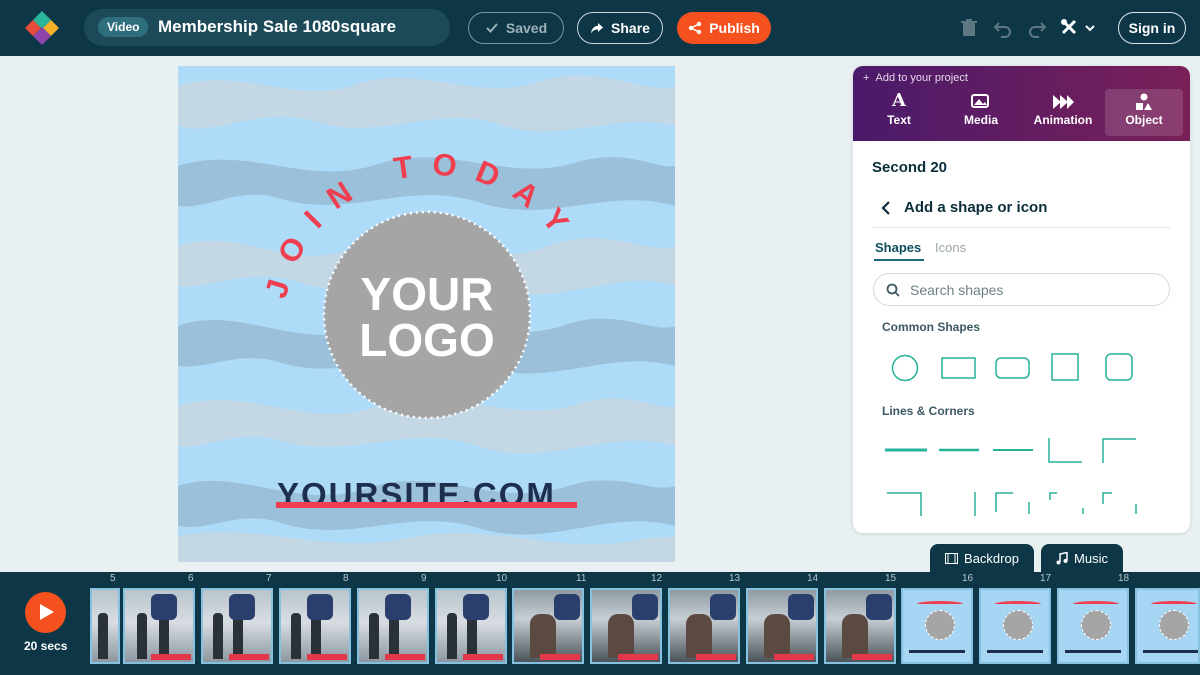  Describe the element at coordinates (1063, 101) in the screenshot. I see `animation-icon` at that location.